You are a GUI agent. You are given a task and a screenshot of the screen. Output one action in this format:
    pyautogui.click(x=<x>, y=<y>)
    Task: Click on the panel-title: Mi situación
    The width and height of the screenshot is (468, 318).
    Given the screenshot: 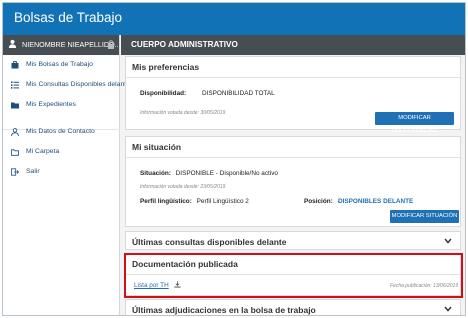 What is the action you would take?
    pyautogui.click(x=293, y=147)
    